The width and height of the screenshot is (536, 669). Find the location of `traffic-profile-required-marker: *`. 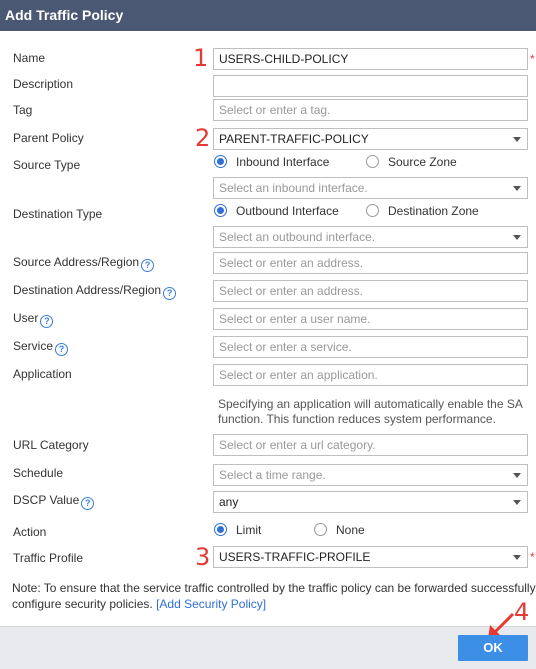

traffic-profile-required-marker: * is located at coordinates (532, 557).